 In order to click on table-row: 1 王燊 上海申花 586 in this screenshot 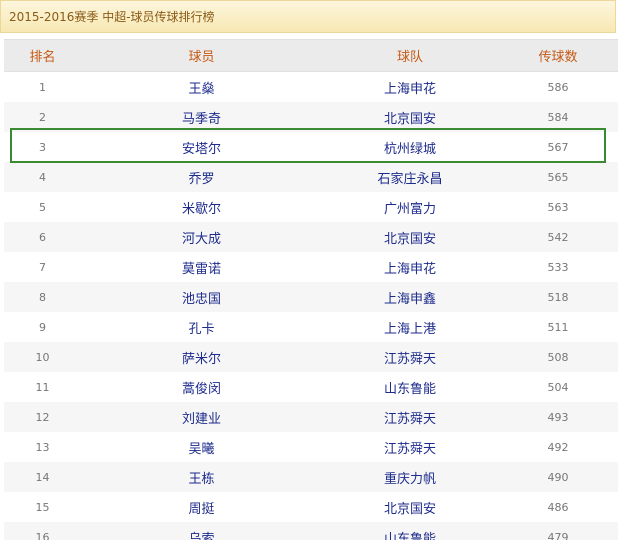, I will do `click(311, 87)`.